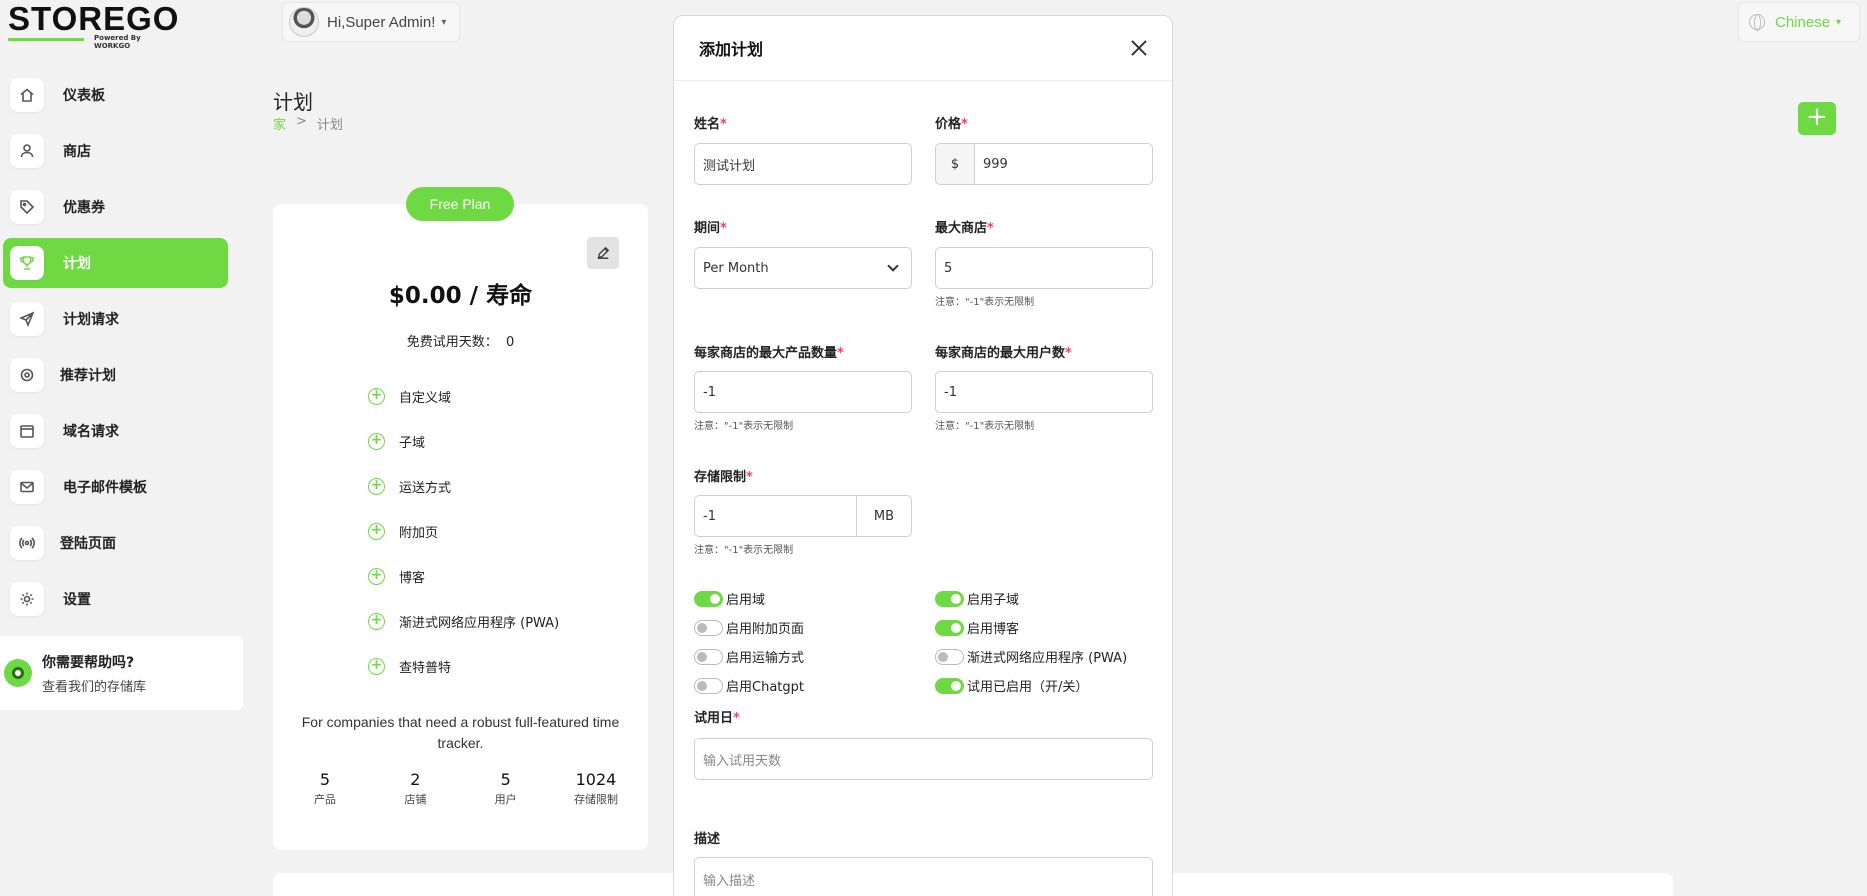 The width and height of the screenshot is (1867, 896). What do you see at coordinates (396, 576) in the screenshot?
I see `feature-item: + 博客` at bounding box center [396, 576].